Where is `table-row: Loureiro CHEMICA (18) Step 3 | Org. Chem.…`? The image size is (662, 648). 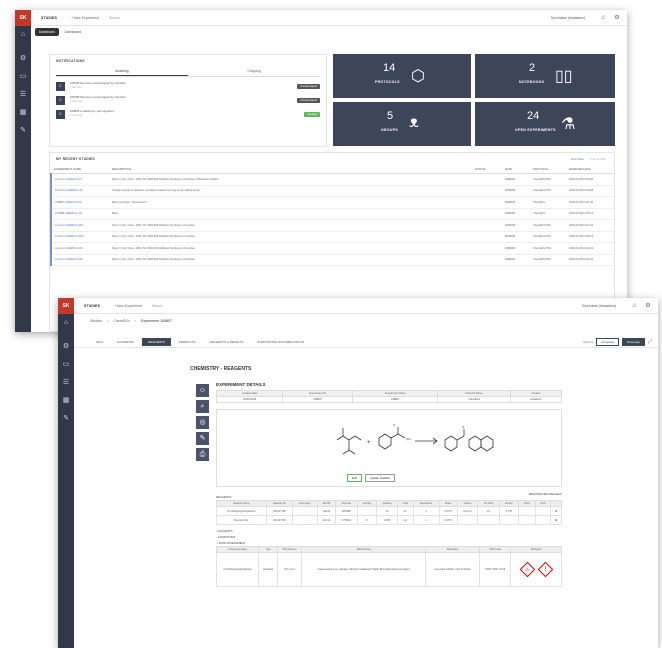
table-row: Loureiro CHEMICA (18) Step 3 | Org. Chem.… is located at coordinates (332, 260).